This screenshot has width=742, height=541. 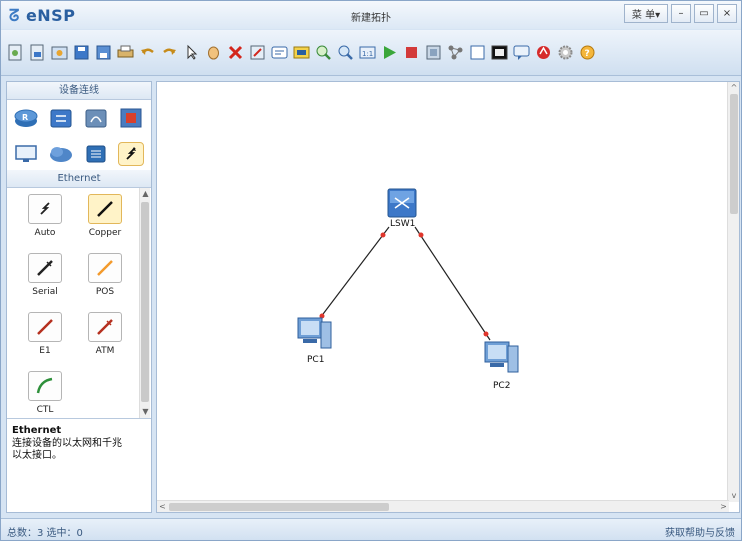 What do you see at coordinates (402, 203) in the screenshot?
I see `lsw1-switch-icon` at bounding box center [402, 203].